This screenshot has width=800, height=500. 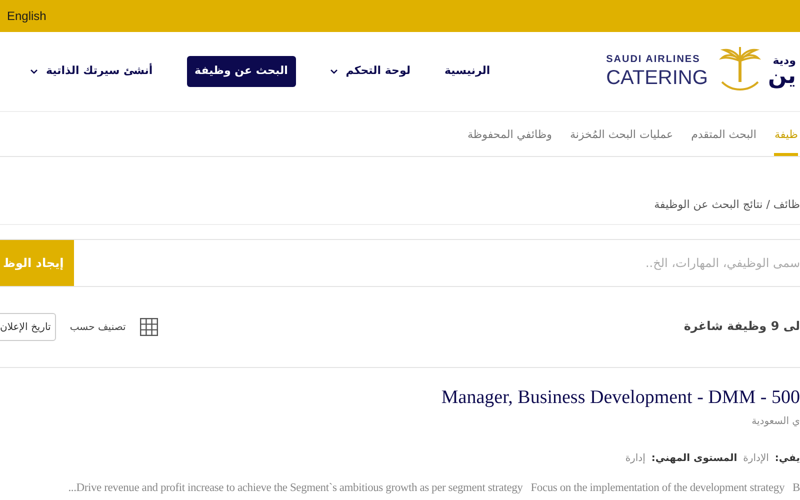 I want to click on meta-label: المستوى المهني:, so click(x=694, y=459).